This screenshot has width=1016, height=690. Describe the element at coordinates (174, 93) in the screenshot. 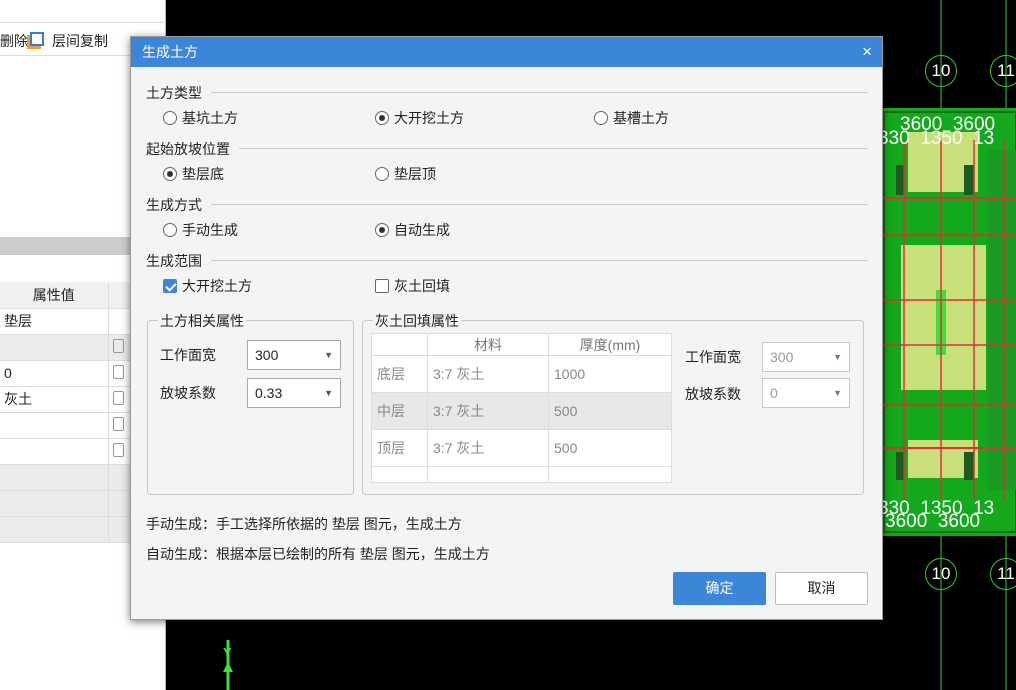

I see `earth-type-label: 土方类型` at that location.